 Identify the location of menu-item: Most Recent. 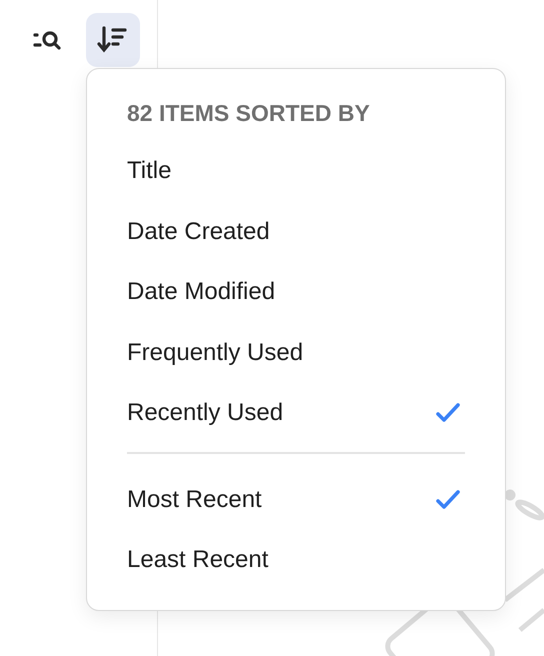
(296, 500).